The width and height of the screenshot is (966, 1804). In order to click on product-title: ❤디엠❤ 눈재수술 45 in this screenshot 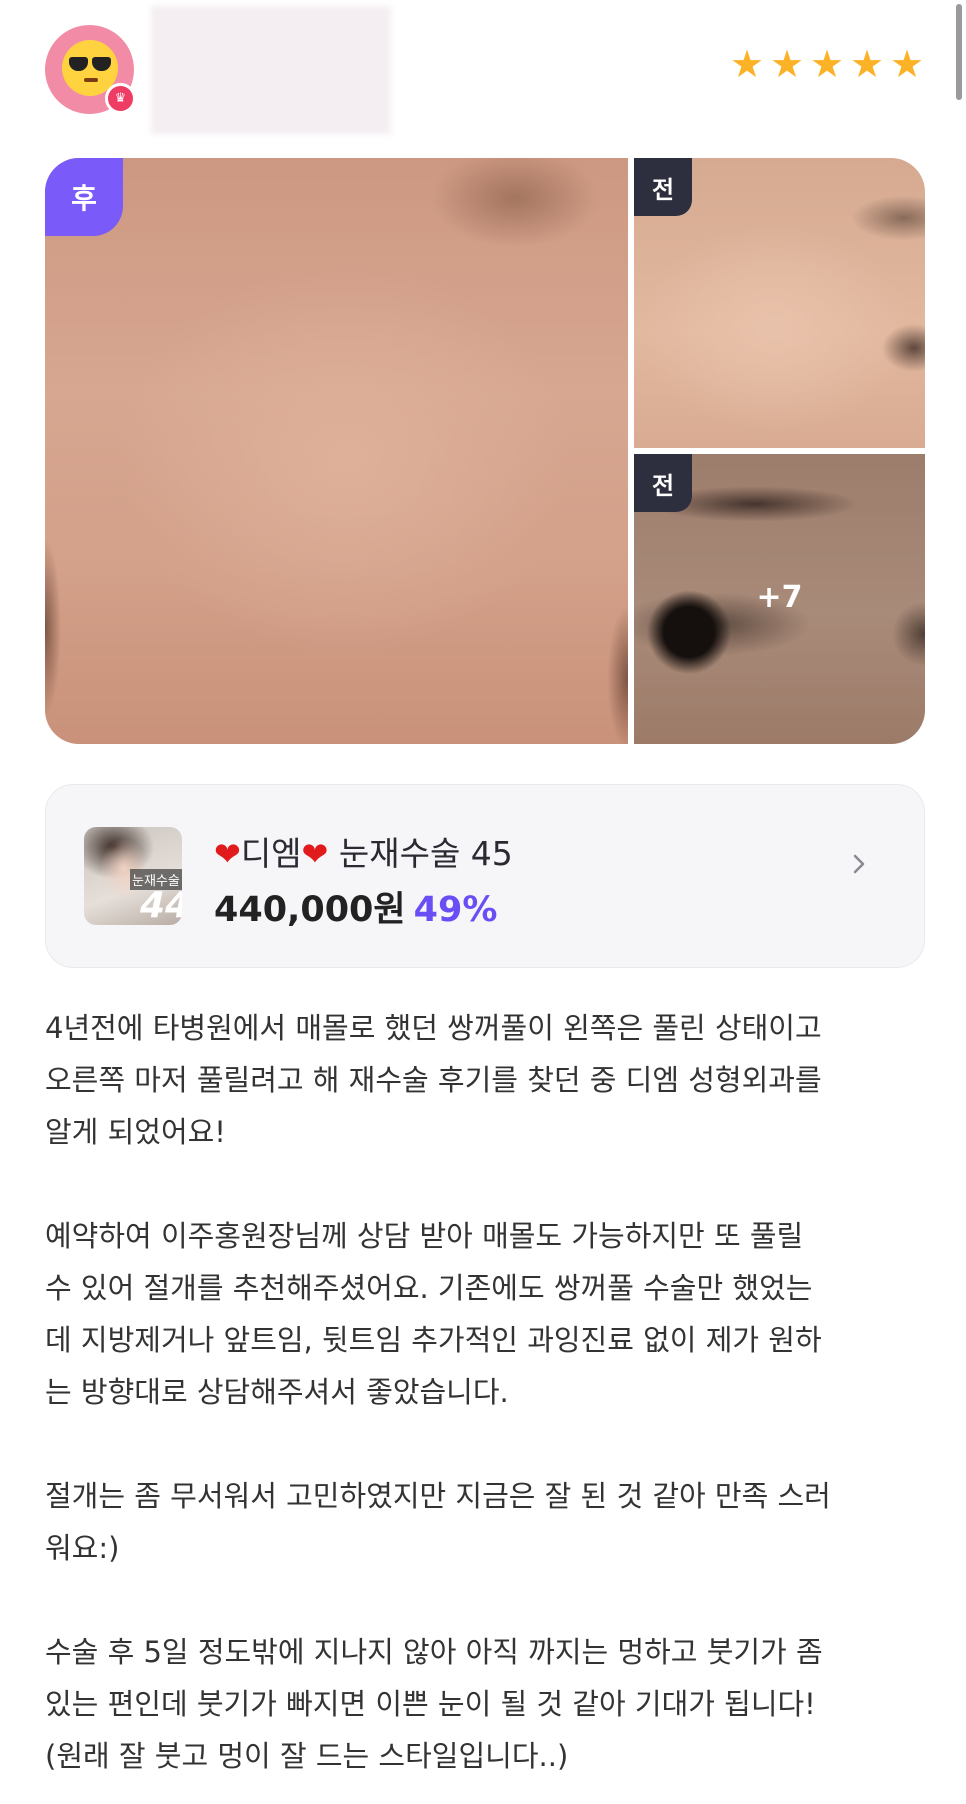, I will do `click(363, 851)`.